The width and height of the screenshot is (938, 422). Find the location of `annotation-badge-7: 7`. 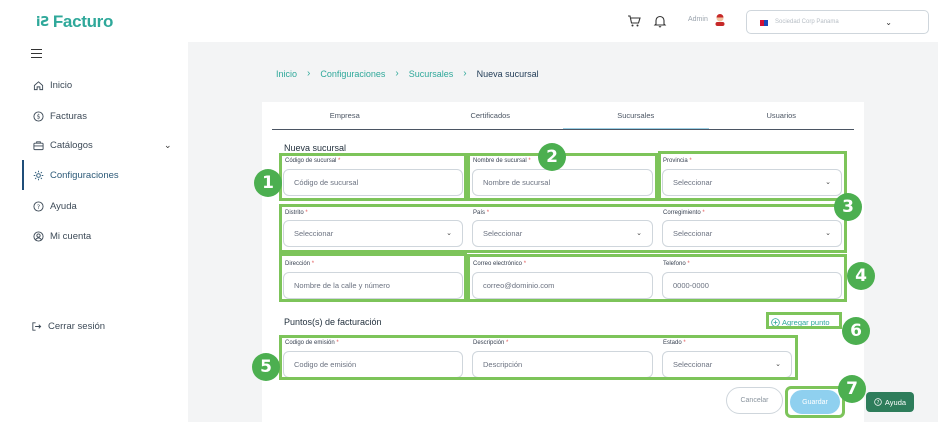

annotation-badge-7: 7 is located at coordinates (852, 389).